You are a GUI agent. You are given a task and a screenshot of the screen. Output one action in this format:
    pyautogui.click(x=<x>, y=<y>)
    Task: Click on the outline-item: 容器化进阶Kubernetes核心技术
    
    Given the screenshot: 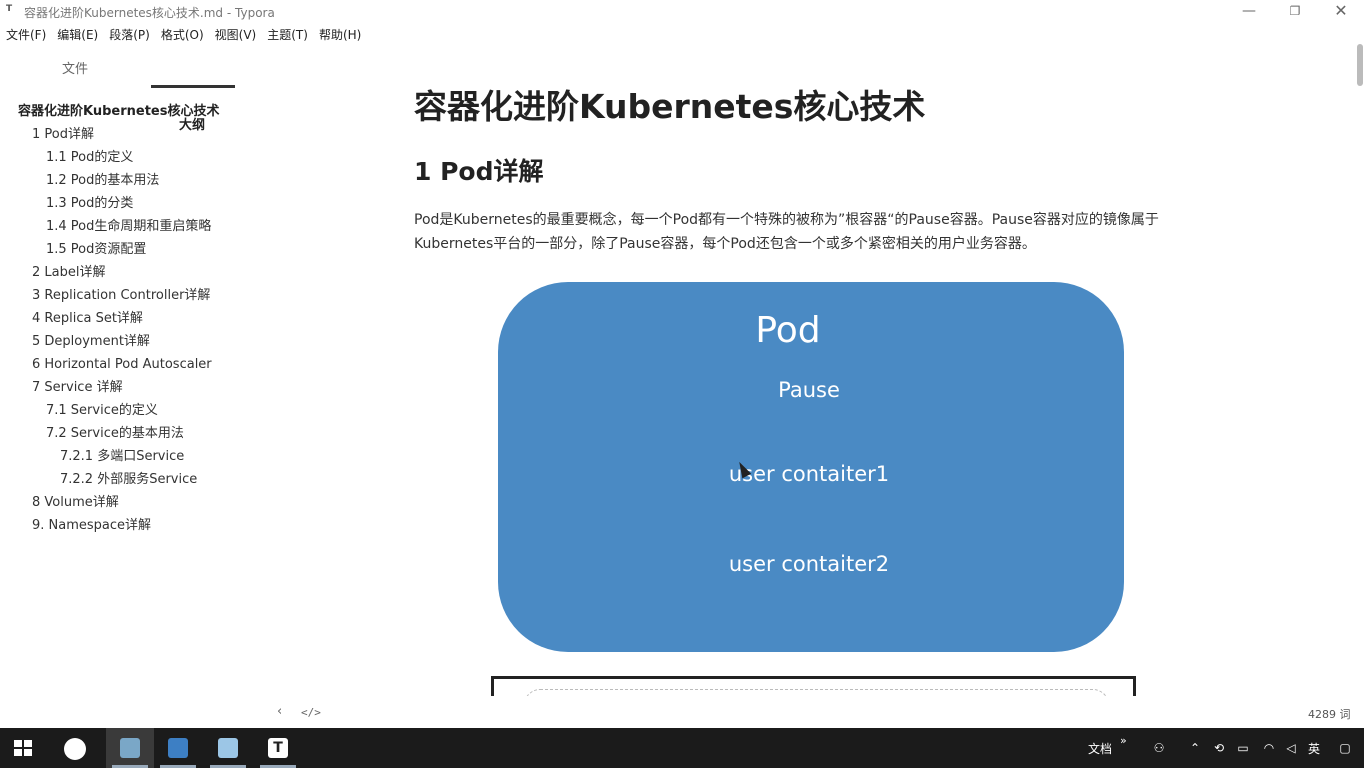 What is the action you would take?
    pyautogui.click(x=118, y=112)
    